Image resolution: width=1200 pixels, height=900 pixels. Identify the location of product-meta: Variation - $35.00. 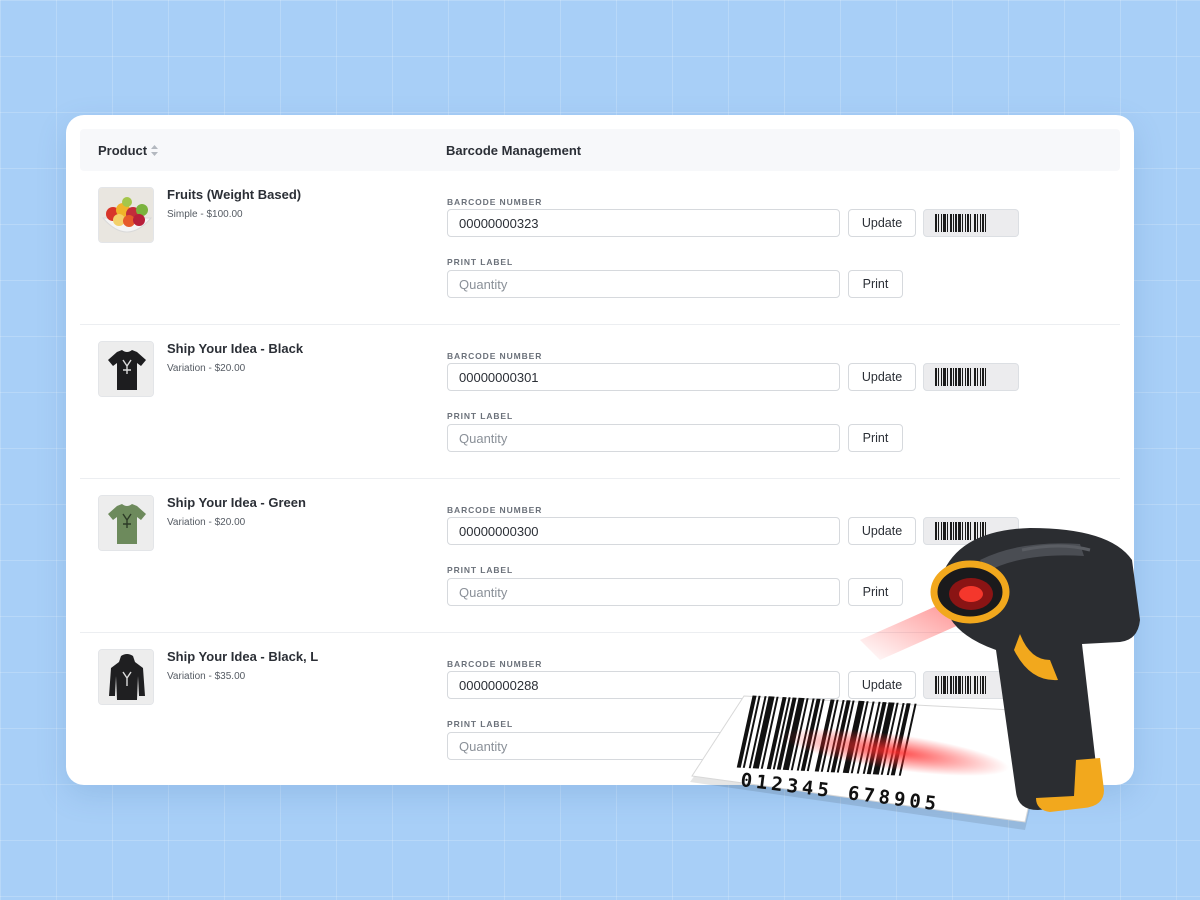
(206, 676).